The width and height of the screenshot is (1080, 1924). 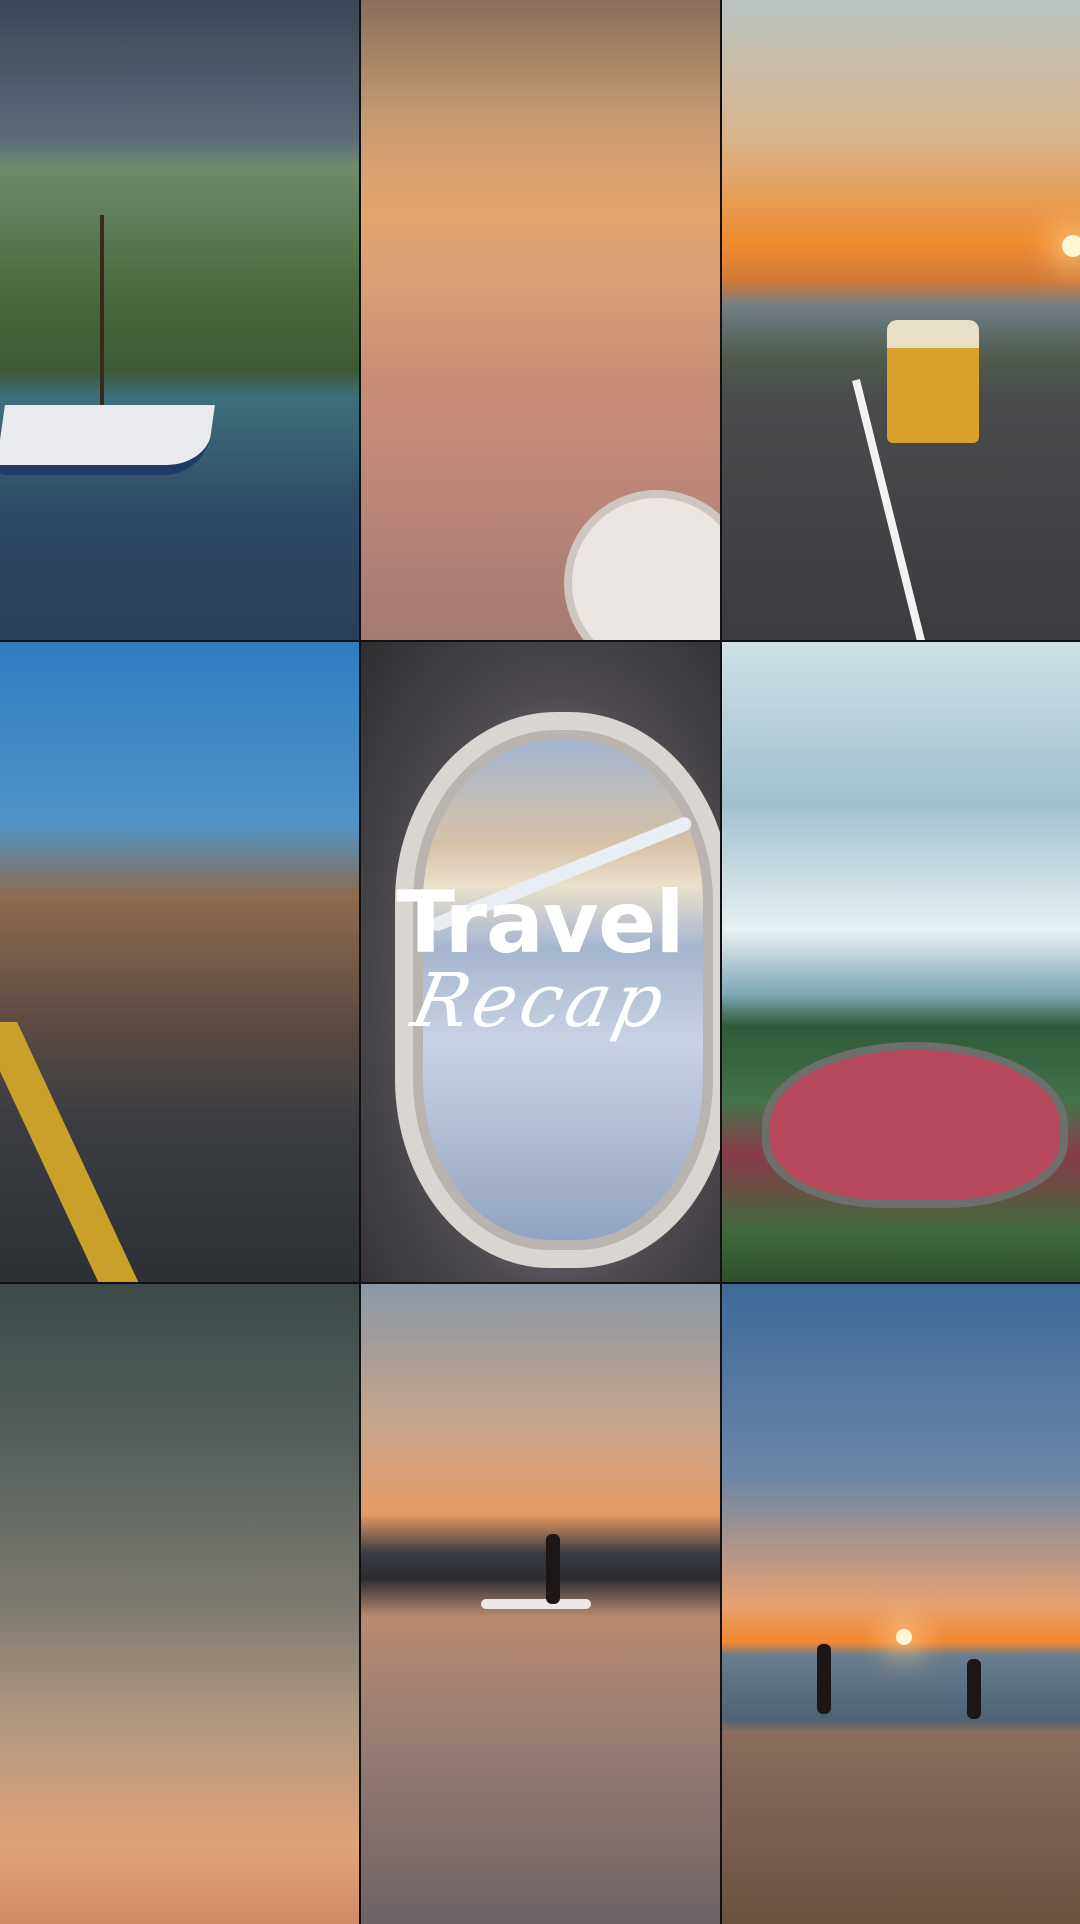 I want to click on paddleboard, so click(x=536, y=1604).